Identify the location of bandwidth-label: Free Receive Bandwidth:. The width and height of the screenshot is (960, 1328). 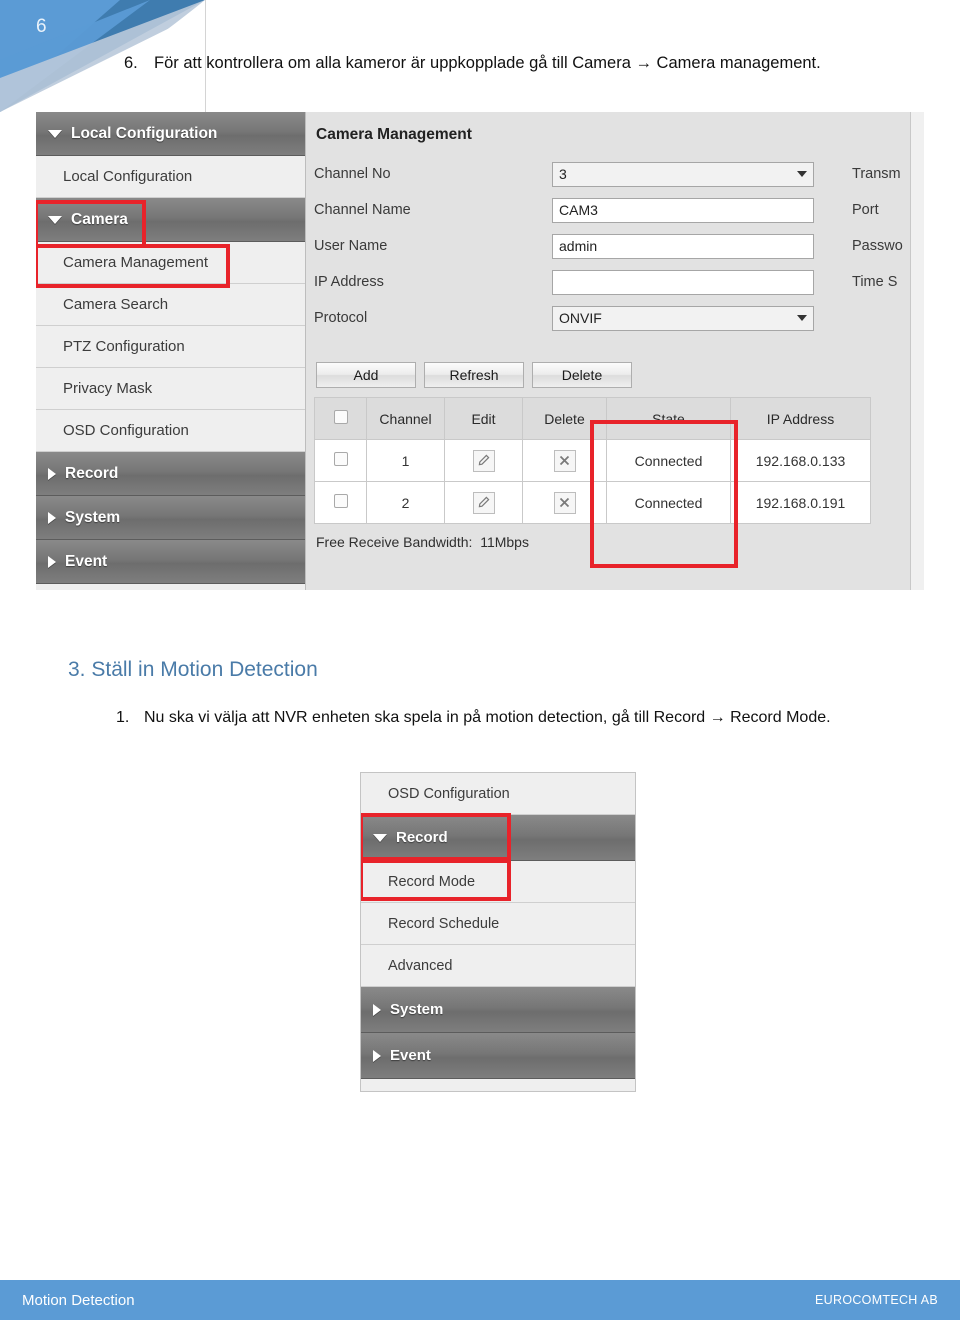
(394, 542).